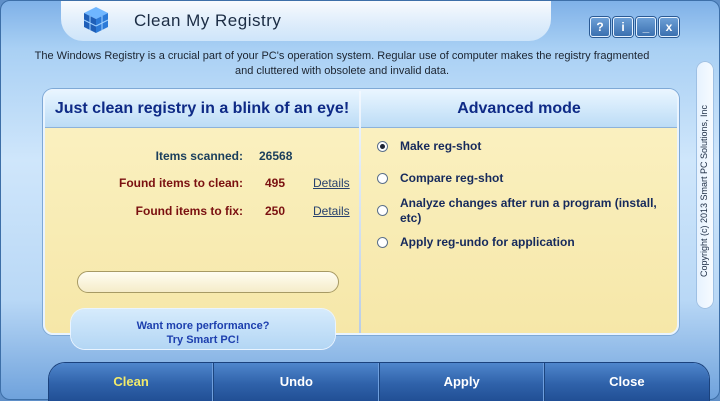  Describe the element at coordinates (382, 242) in the screenshot. I see `radio-reg-undo` at that location.